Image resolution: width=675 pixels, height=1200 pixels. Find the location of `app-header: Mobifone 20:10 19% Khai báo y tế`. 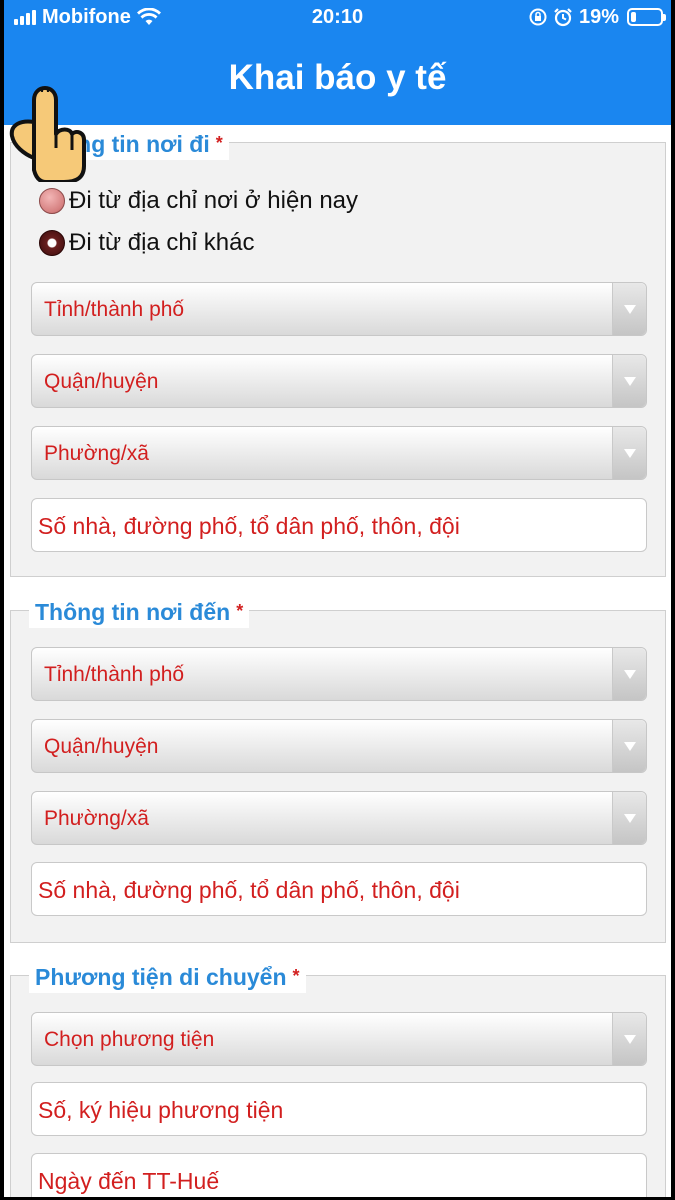

app-header: Mobifone 20:10 19% Khai báo y tế is located at coordinates (337, 62).